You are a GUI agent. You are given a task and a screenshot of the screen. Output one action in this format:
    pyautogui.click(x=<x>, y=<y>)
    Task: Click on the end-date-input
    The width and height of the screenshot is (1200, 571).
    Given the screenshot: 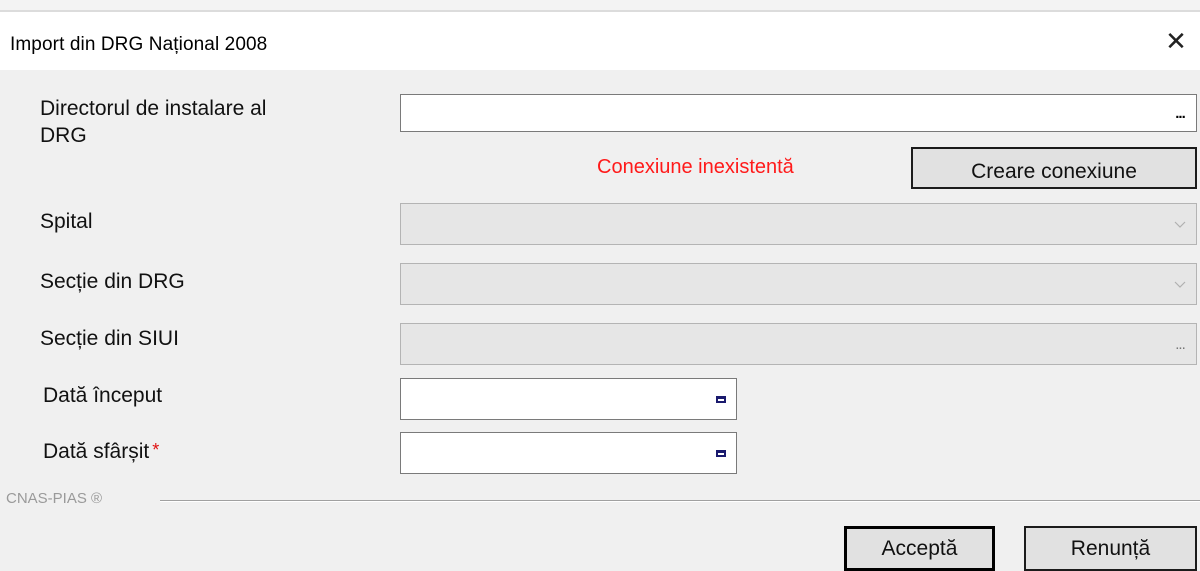 What is the action you would take?
    pyautogui.click(x=568, y=453)
    